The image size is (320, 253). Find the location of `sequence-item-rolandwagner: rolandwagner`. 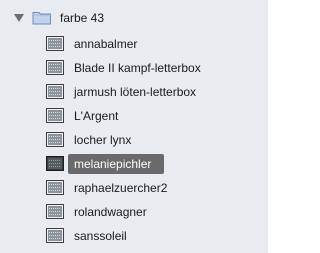

sequence-item-rolandwagner: rolandwagner is located at coordinates (134, 212).